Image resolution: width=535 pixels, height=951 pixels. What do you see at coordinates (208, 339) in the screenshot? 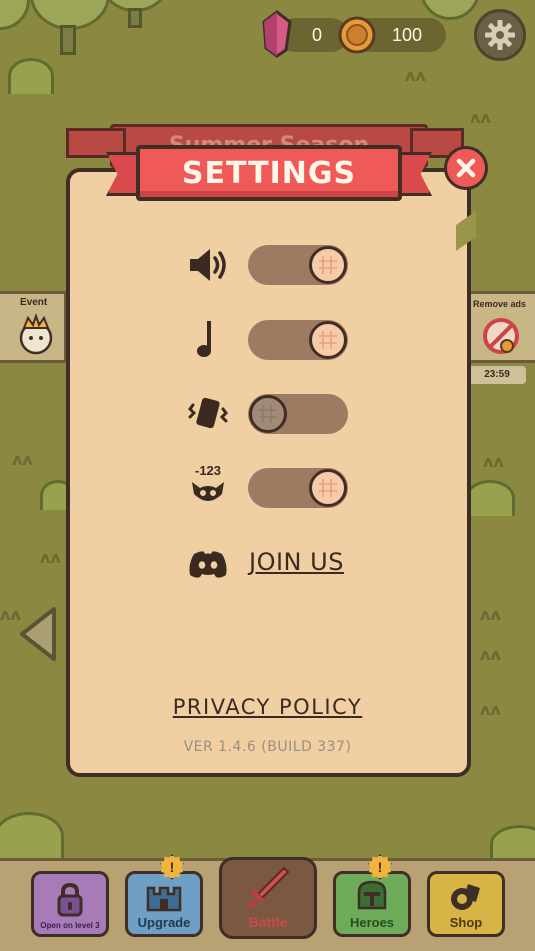
I see `music-note-icon` at bounding box center [208, 339].